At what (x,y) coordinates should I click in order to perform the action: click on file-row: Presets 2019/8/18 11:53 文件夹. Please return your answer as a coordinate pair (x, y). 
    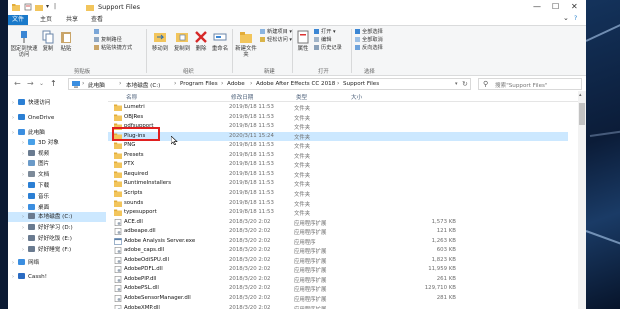
    Looking at the image, I should click on (338, 156).